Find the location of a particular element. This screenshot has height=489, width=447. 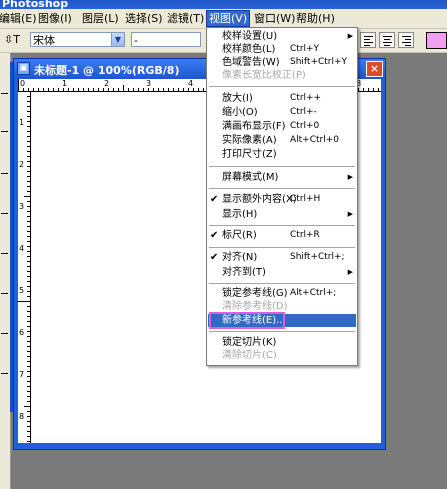

text-color-swatch is located at coordinates (436, 40).